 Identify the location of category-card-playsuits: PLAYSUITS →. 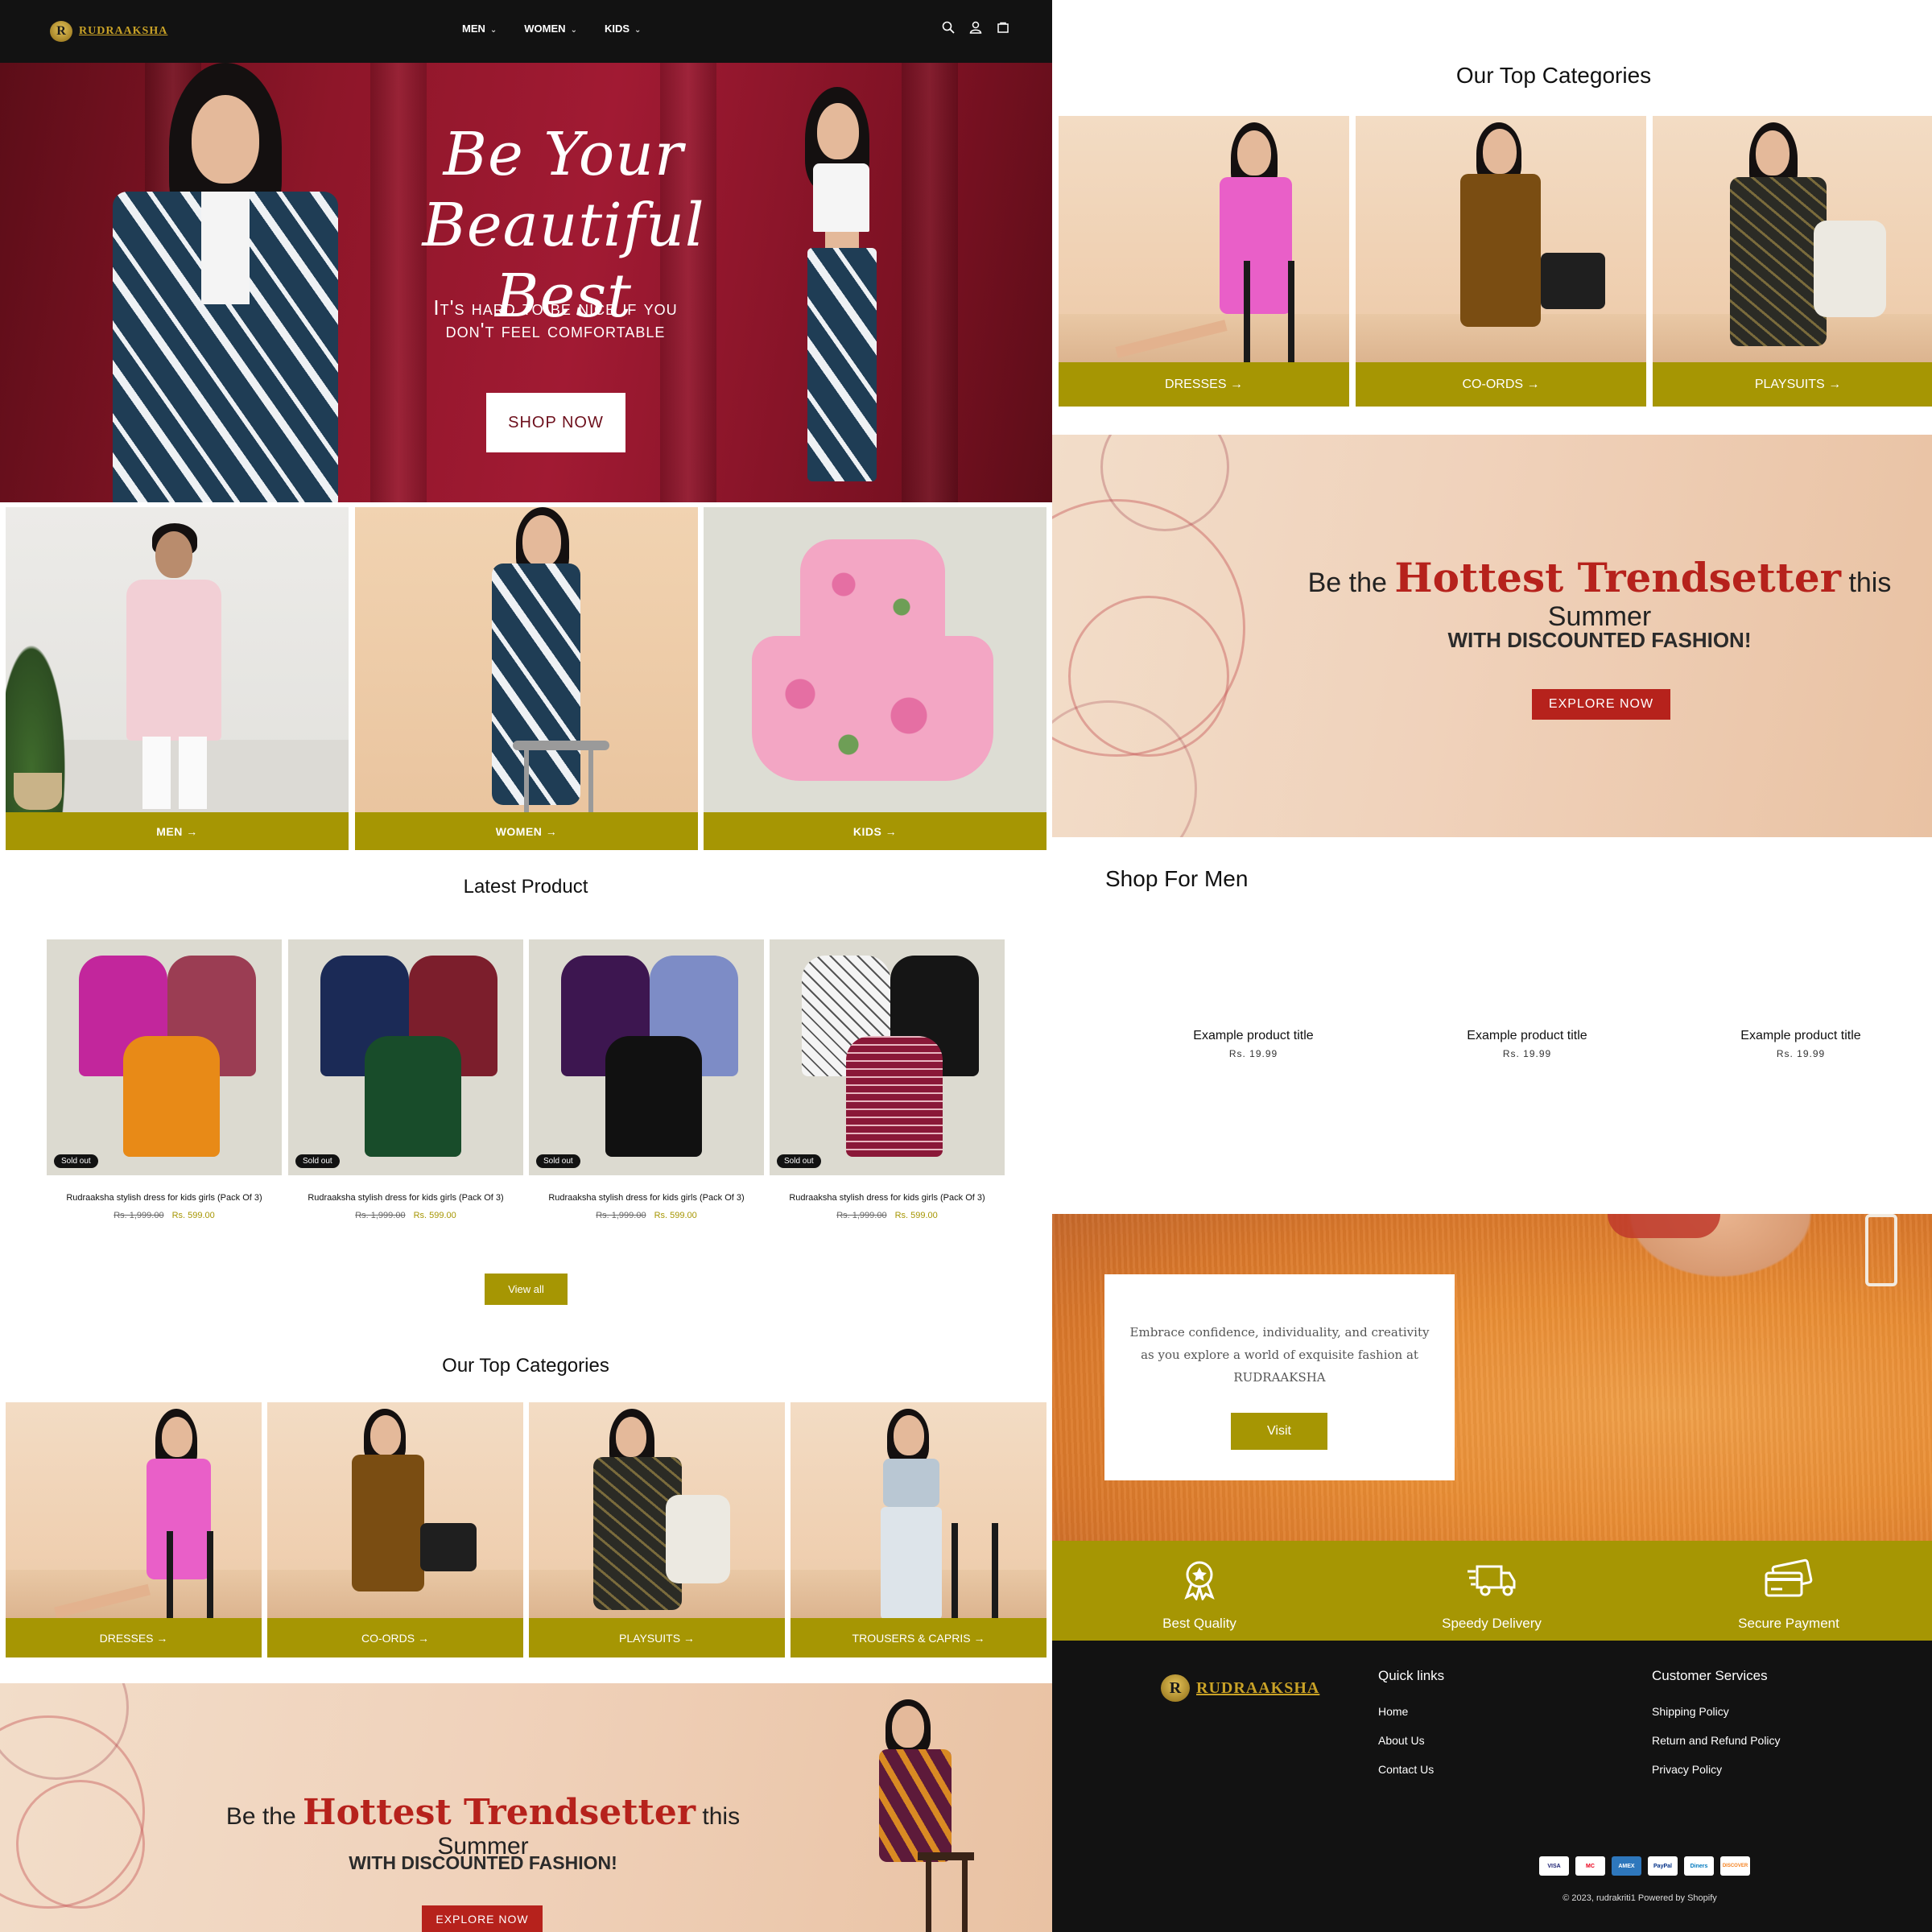
(657, 1529).